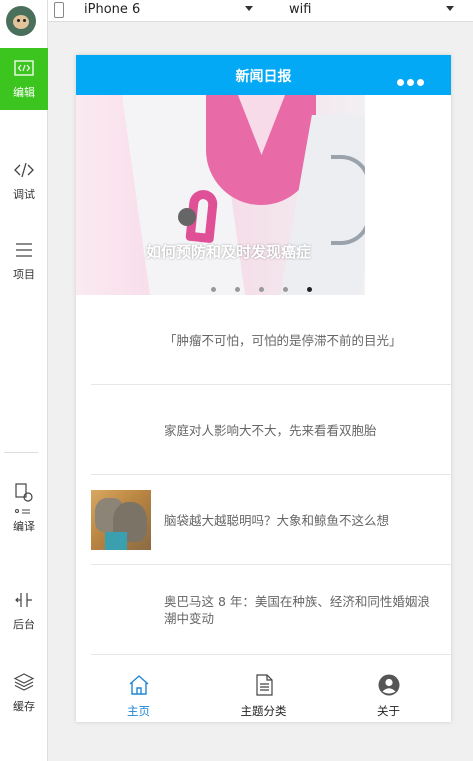 The height and width of the screenshot is (761, 473). What do you see at coordinates (24, 611) in the screenshot?
I see `sidebar-item-background: 后台` at bounding box center [24, 611].